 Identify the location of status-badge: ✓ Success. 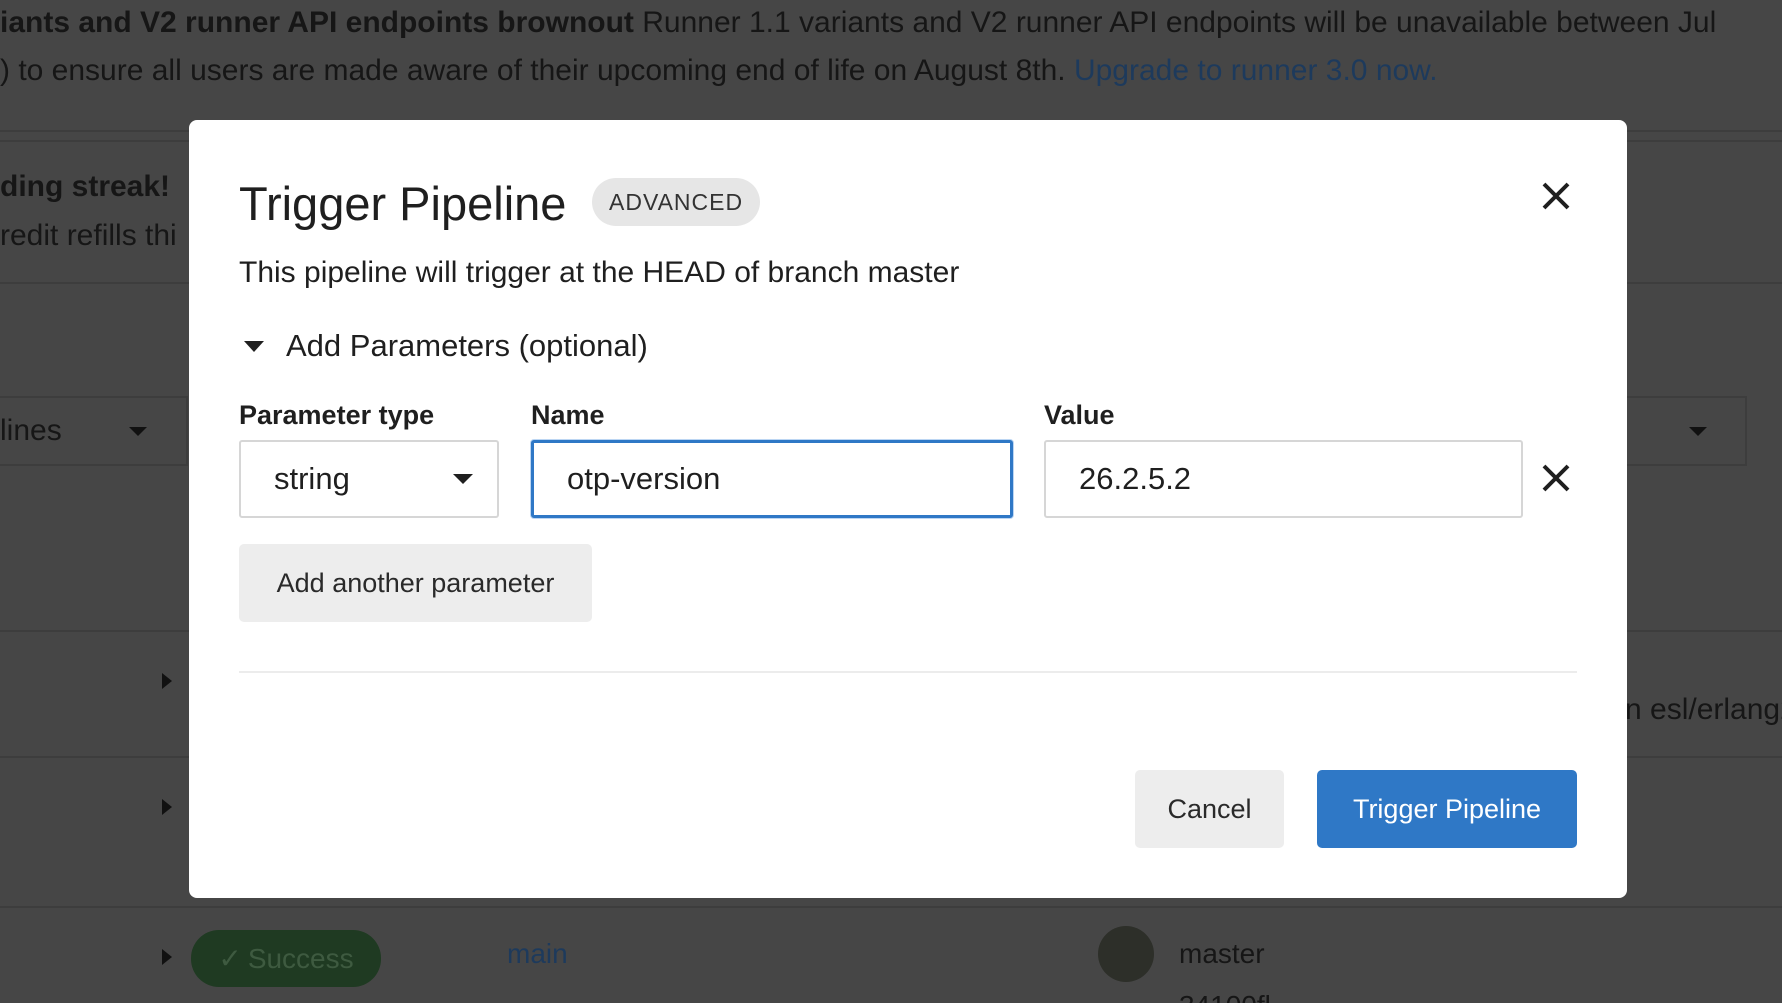
(286, 958).